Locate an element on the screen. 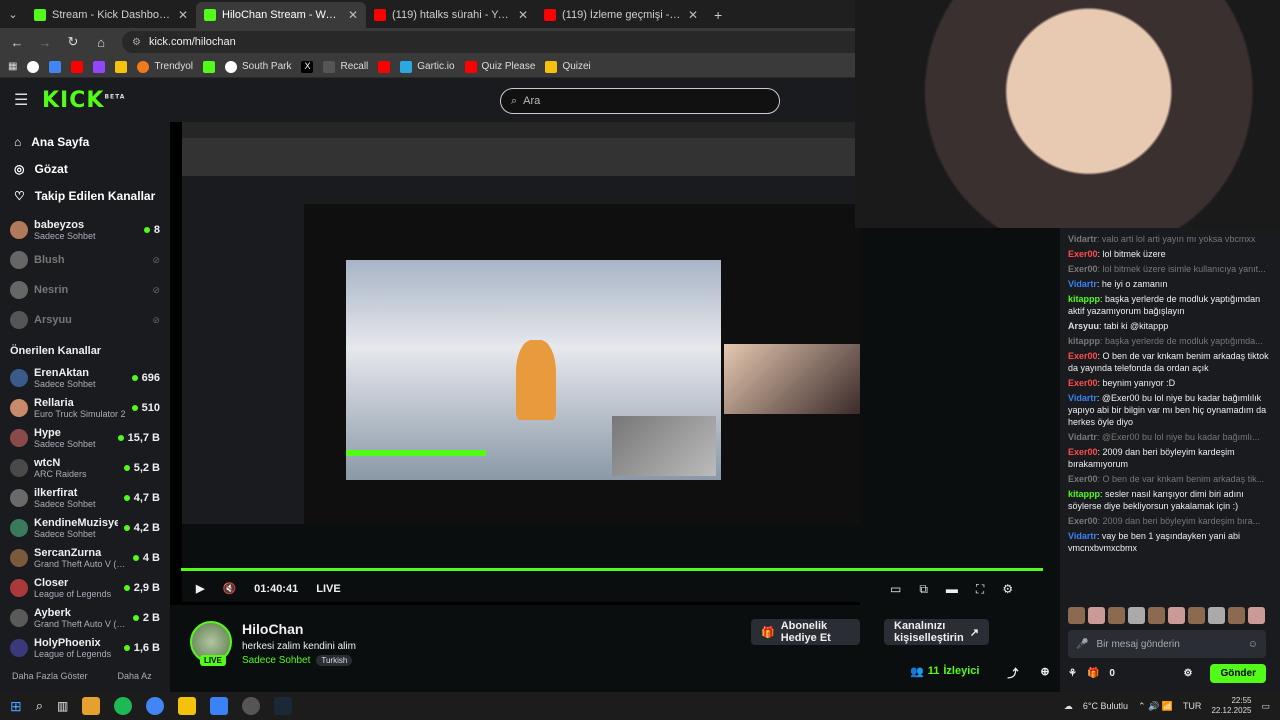 The image size is (1280, 720). steam-icon is located at coordinates (283, 706).